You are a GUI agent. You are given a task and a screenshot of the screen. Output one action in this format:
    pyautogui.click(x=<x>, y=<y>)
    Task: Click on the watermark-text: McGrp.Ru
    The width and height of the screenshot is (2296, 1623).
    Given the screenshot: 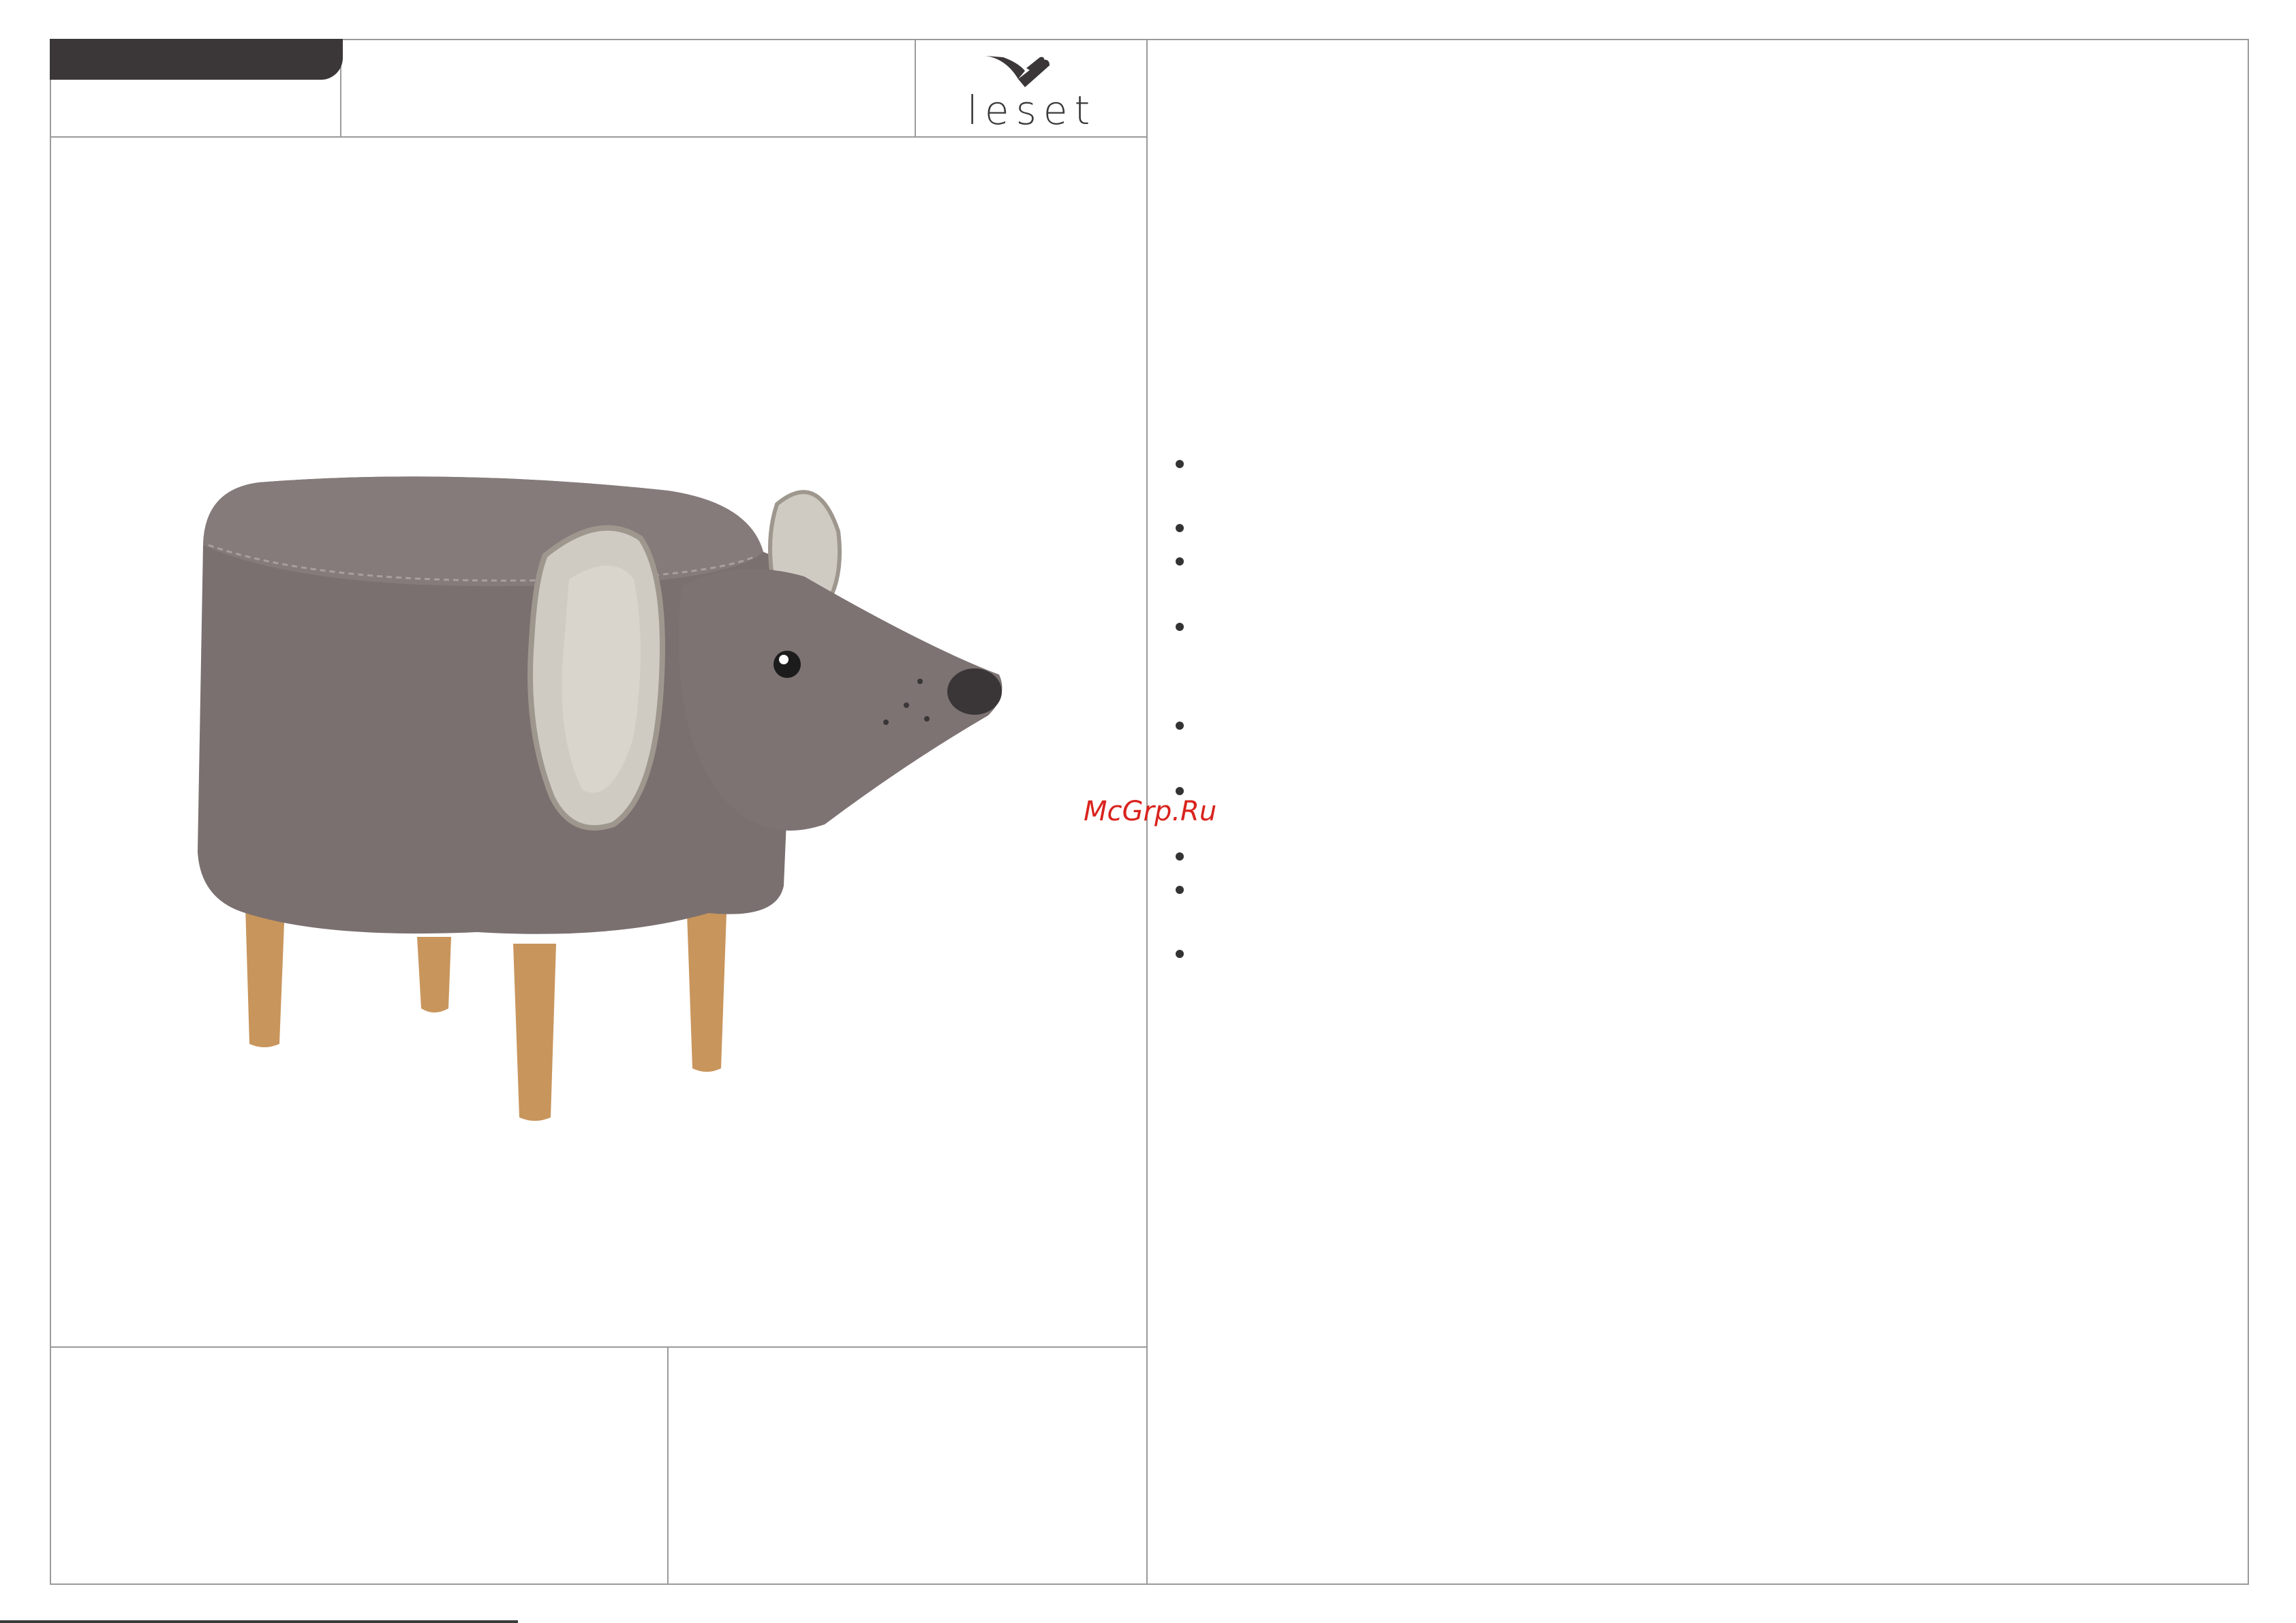 What is the action you would take?
    pyautogui.click(x=1150, y=811)
    